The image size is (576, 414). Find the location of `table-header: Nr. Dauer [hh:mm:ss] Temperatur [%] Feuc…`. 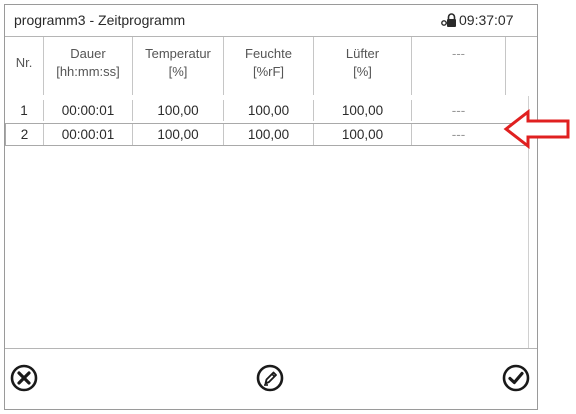

table-header: Nr. Dauer [hh:mm:ss] Temperatur [%] Feuc… is located at coordinates (271, 66).